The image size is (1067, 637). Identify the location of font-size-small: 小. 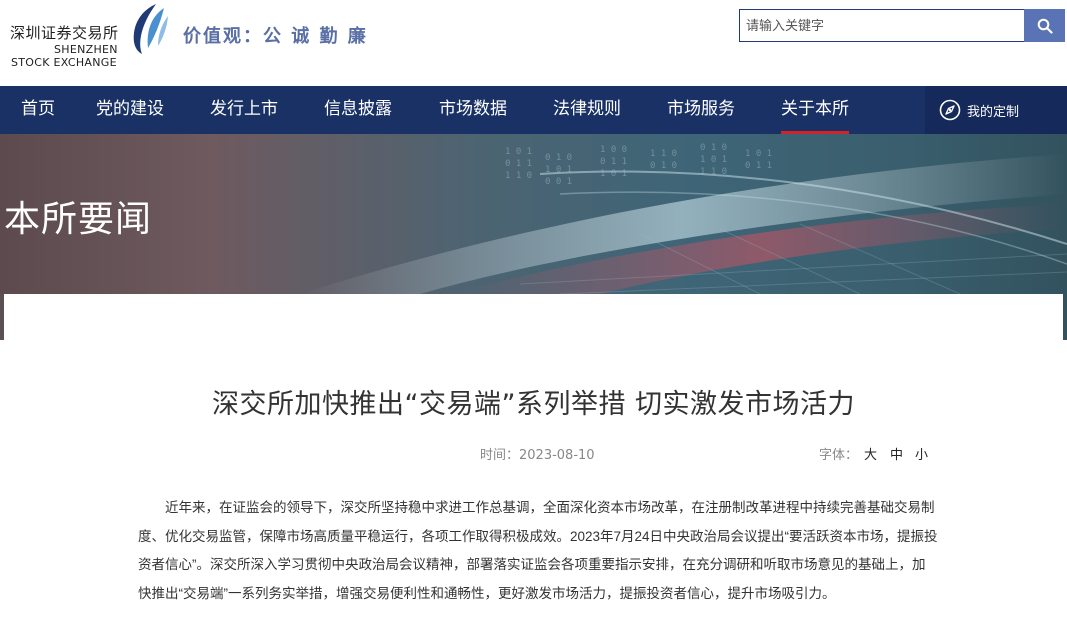
(921, 453).